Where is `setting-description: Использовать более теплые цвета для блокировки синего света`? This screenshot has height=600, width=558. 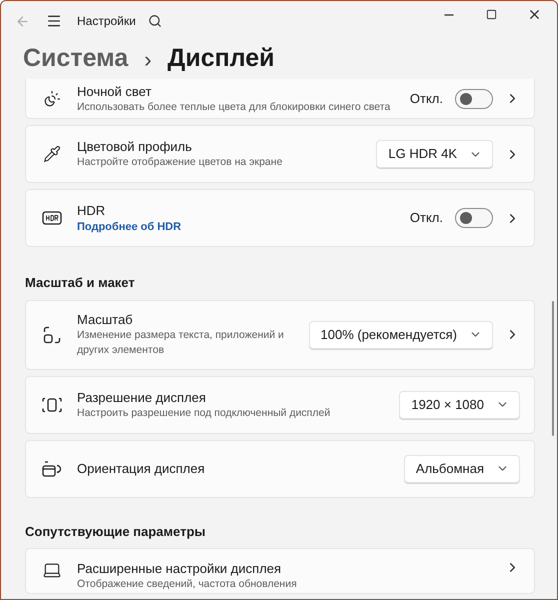
setting-description: Использовать более теплые цвета для блокировки синего света is located at coordinates (234, 107).